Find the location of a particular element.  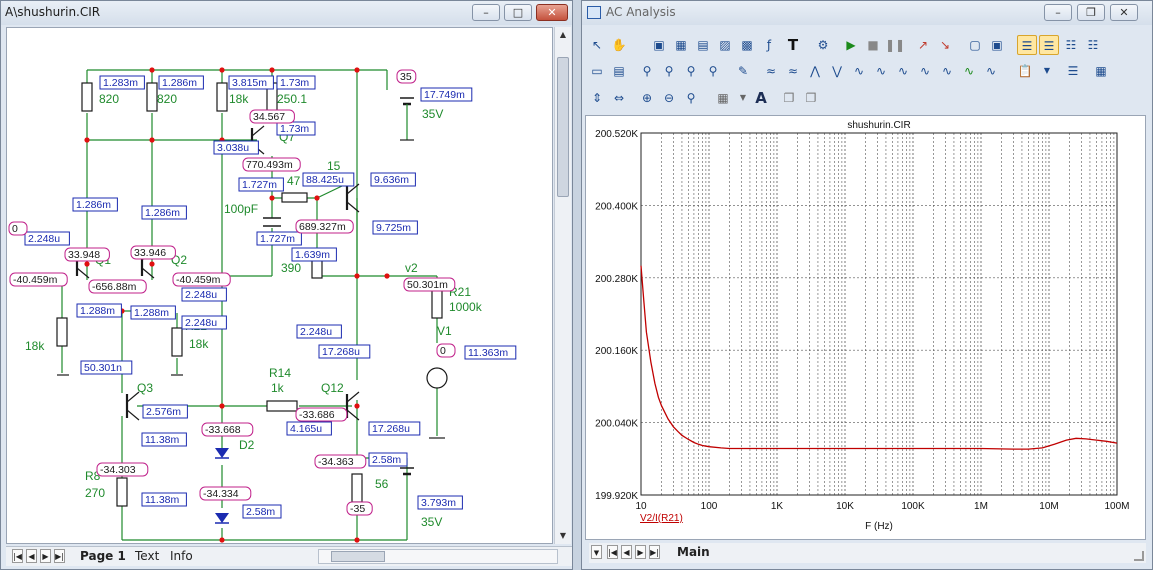

cursor-mode-icon: ↗ is located at coordinates (923, 45).